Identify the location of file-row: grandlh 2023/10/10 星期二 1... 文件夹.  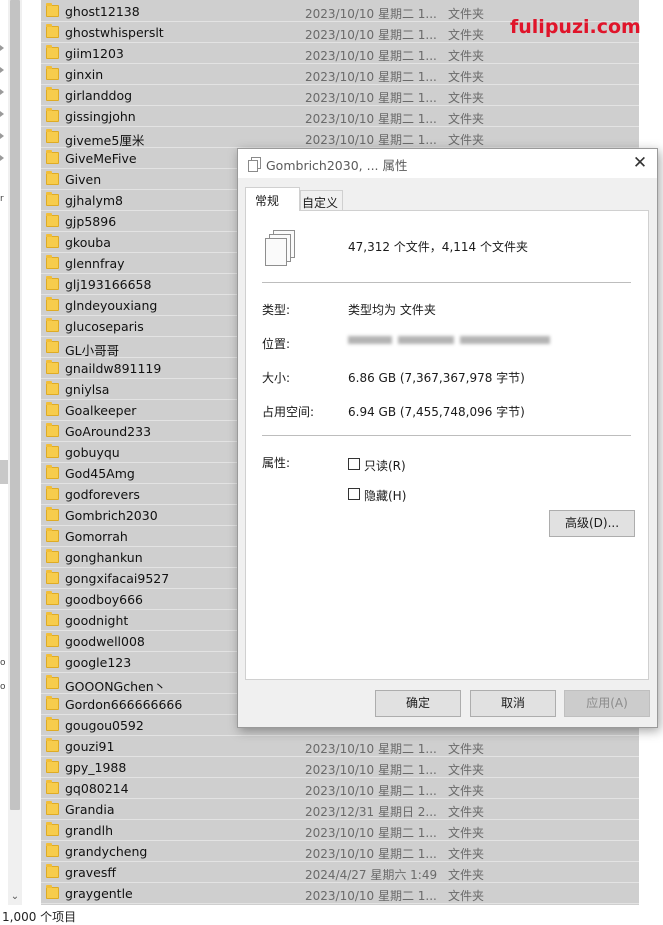
(340, 830).